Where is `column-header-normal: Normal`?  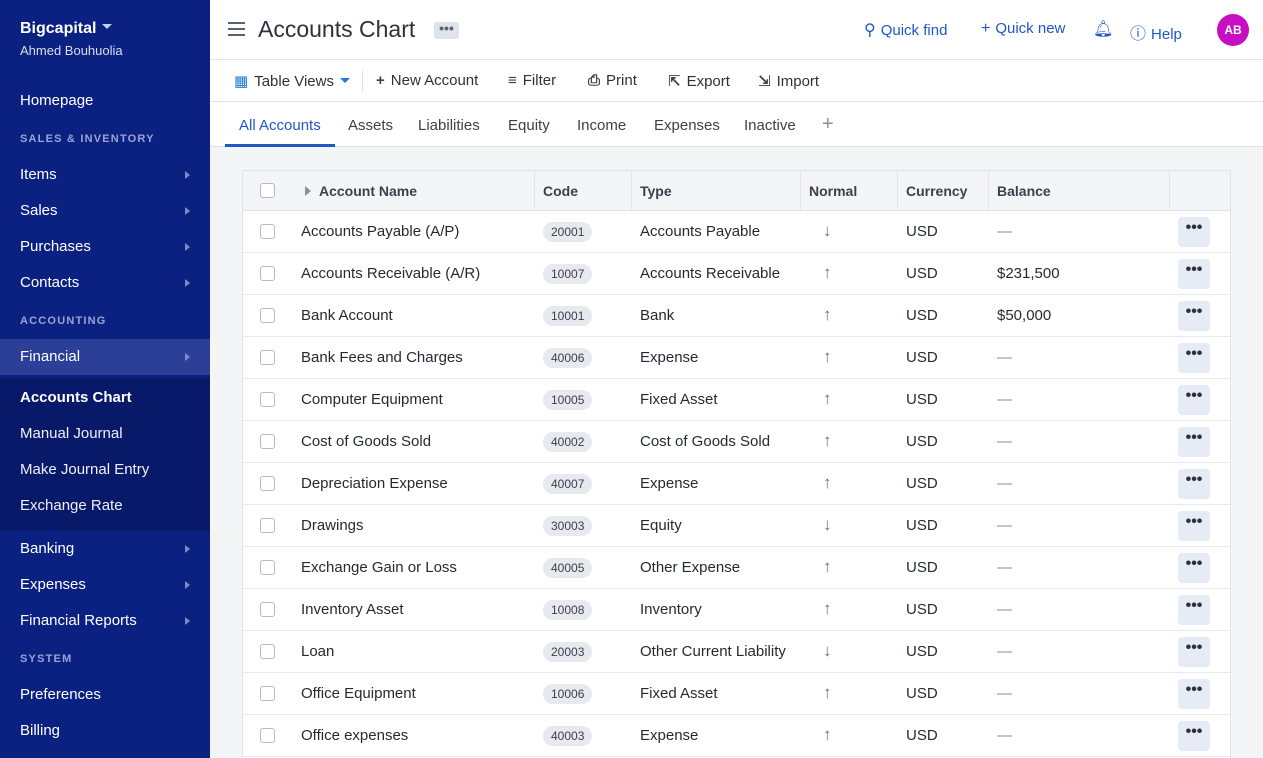
column-header-normal: Normal is located at coordinates (833, 191).